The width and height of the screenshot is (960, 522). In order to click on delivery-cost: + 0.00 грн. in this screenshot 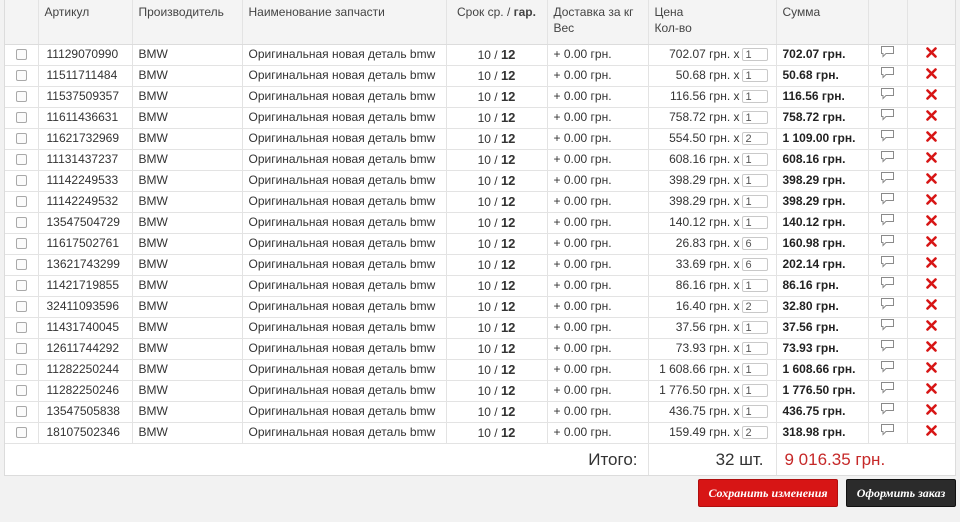, I will do `click(598, 328)`.